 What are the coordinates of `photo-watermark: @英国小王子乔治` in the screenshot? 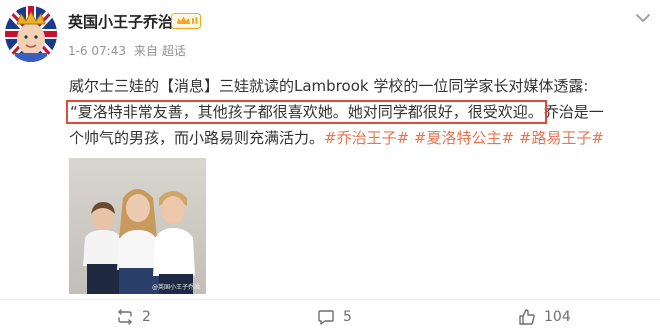 It's located at (175, 287).